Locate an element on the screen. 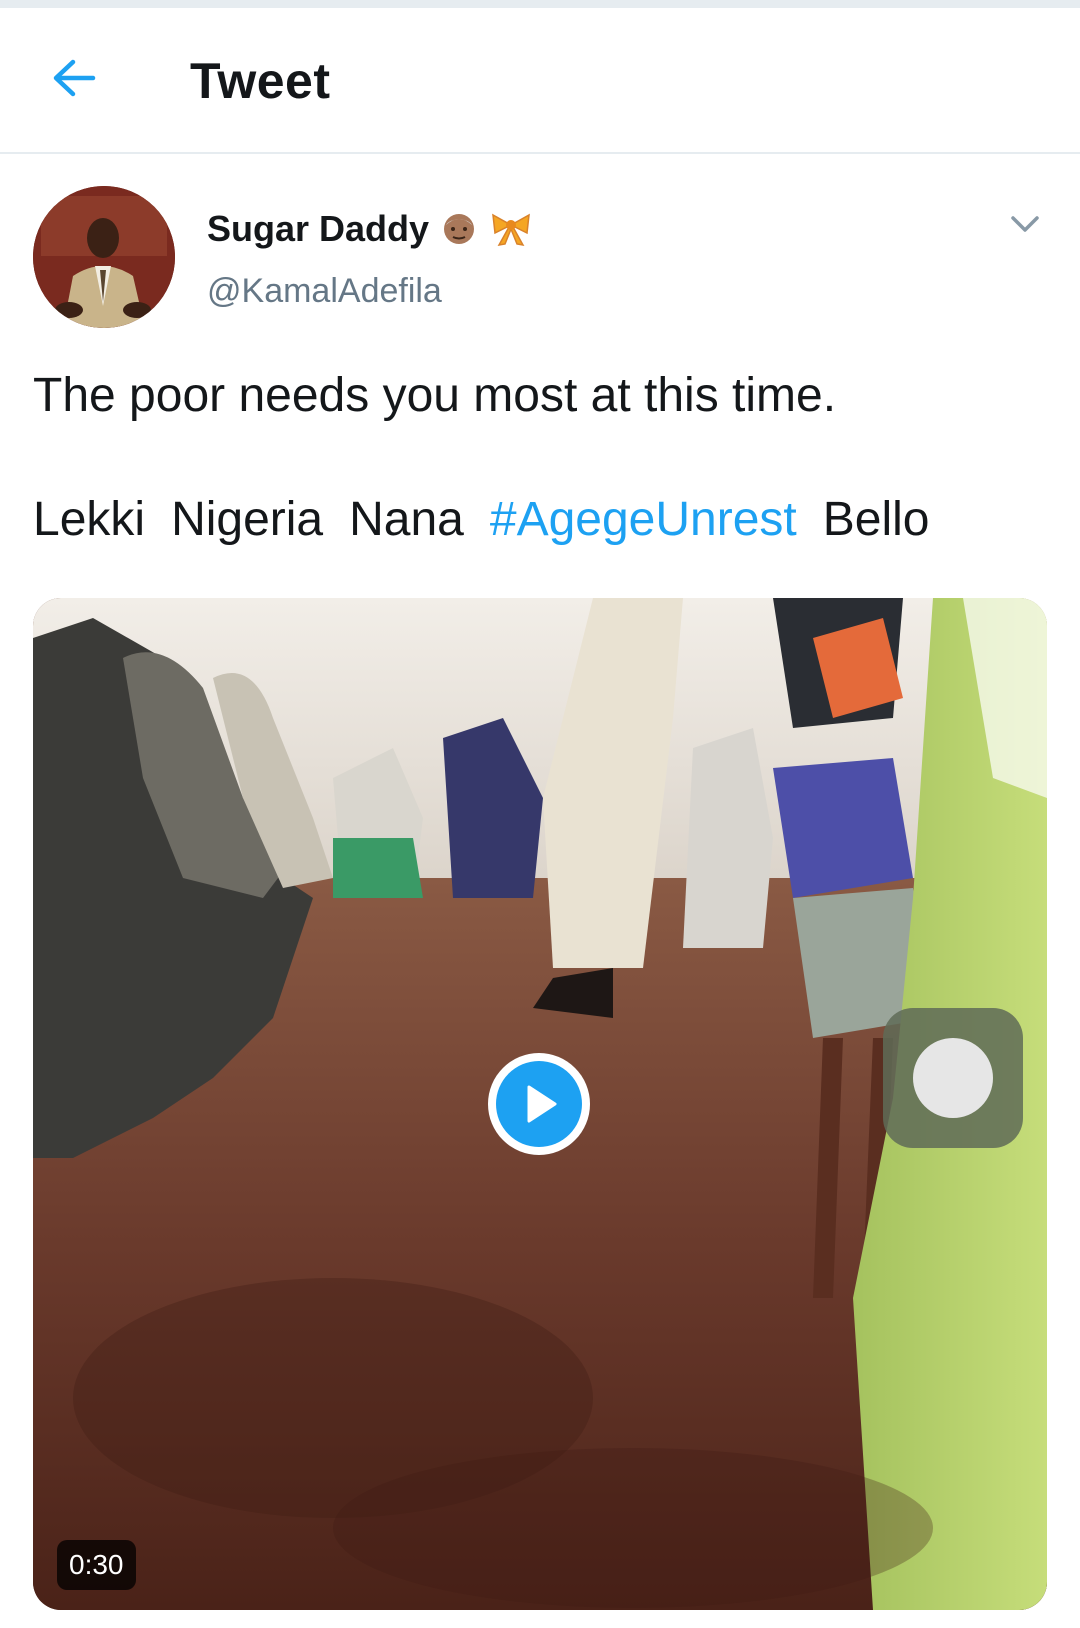 The height and width of the screenshot is (1628, 1080). tweet-word-bello: Bello is located at coordinates (876, 519).